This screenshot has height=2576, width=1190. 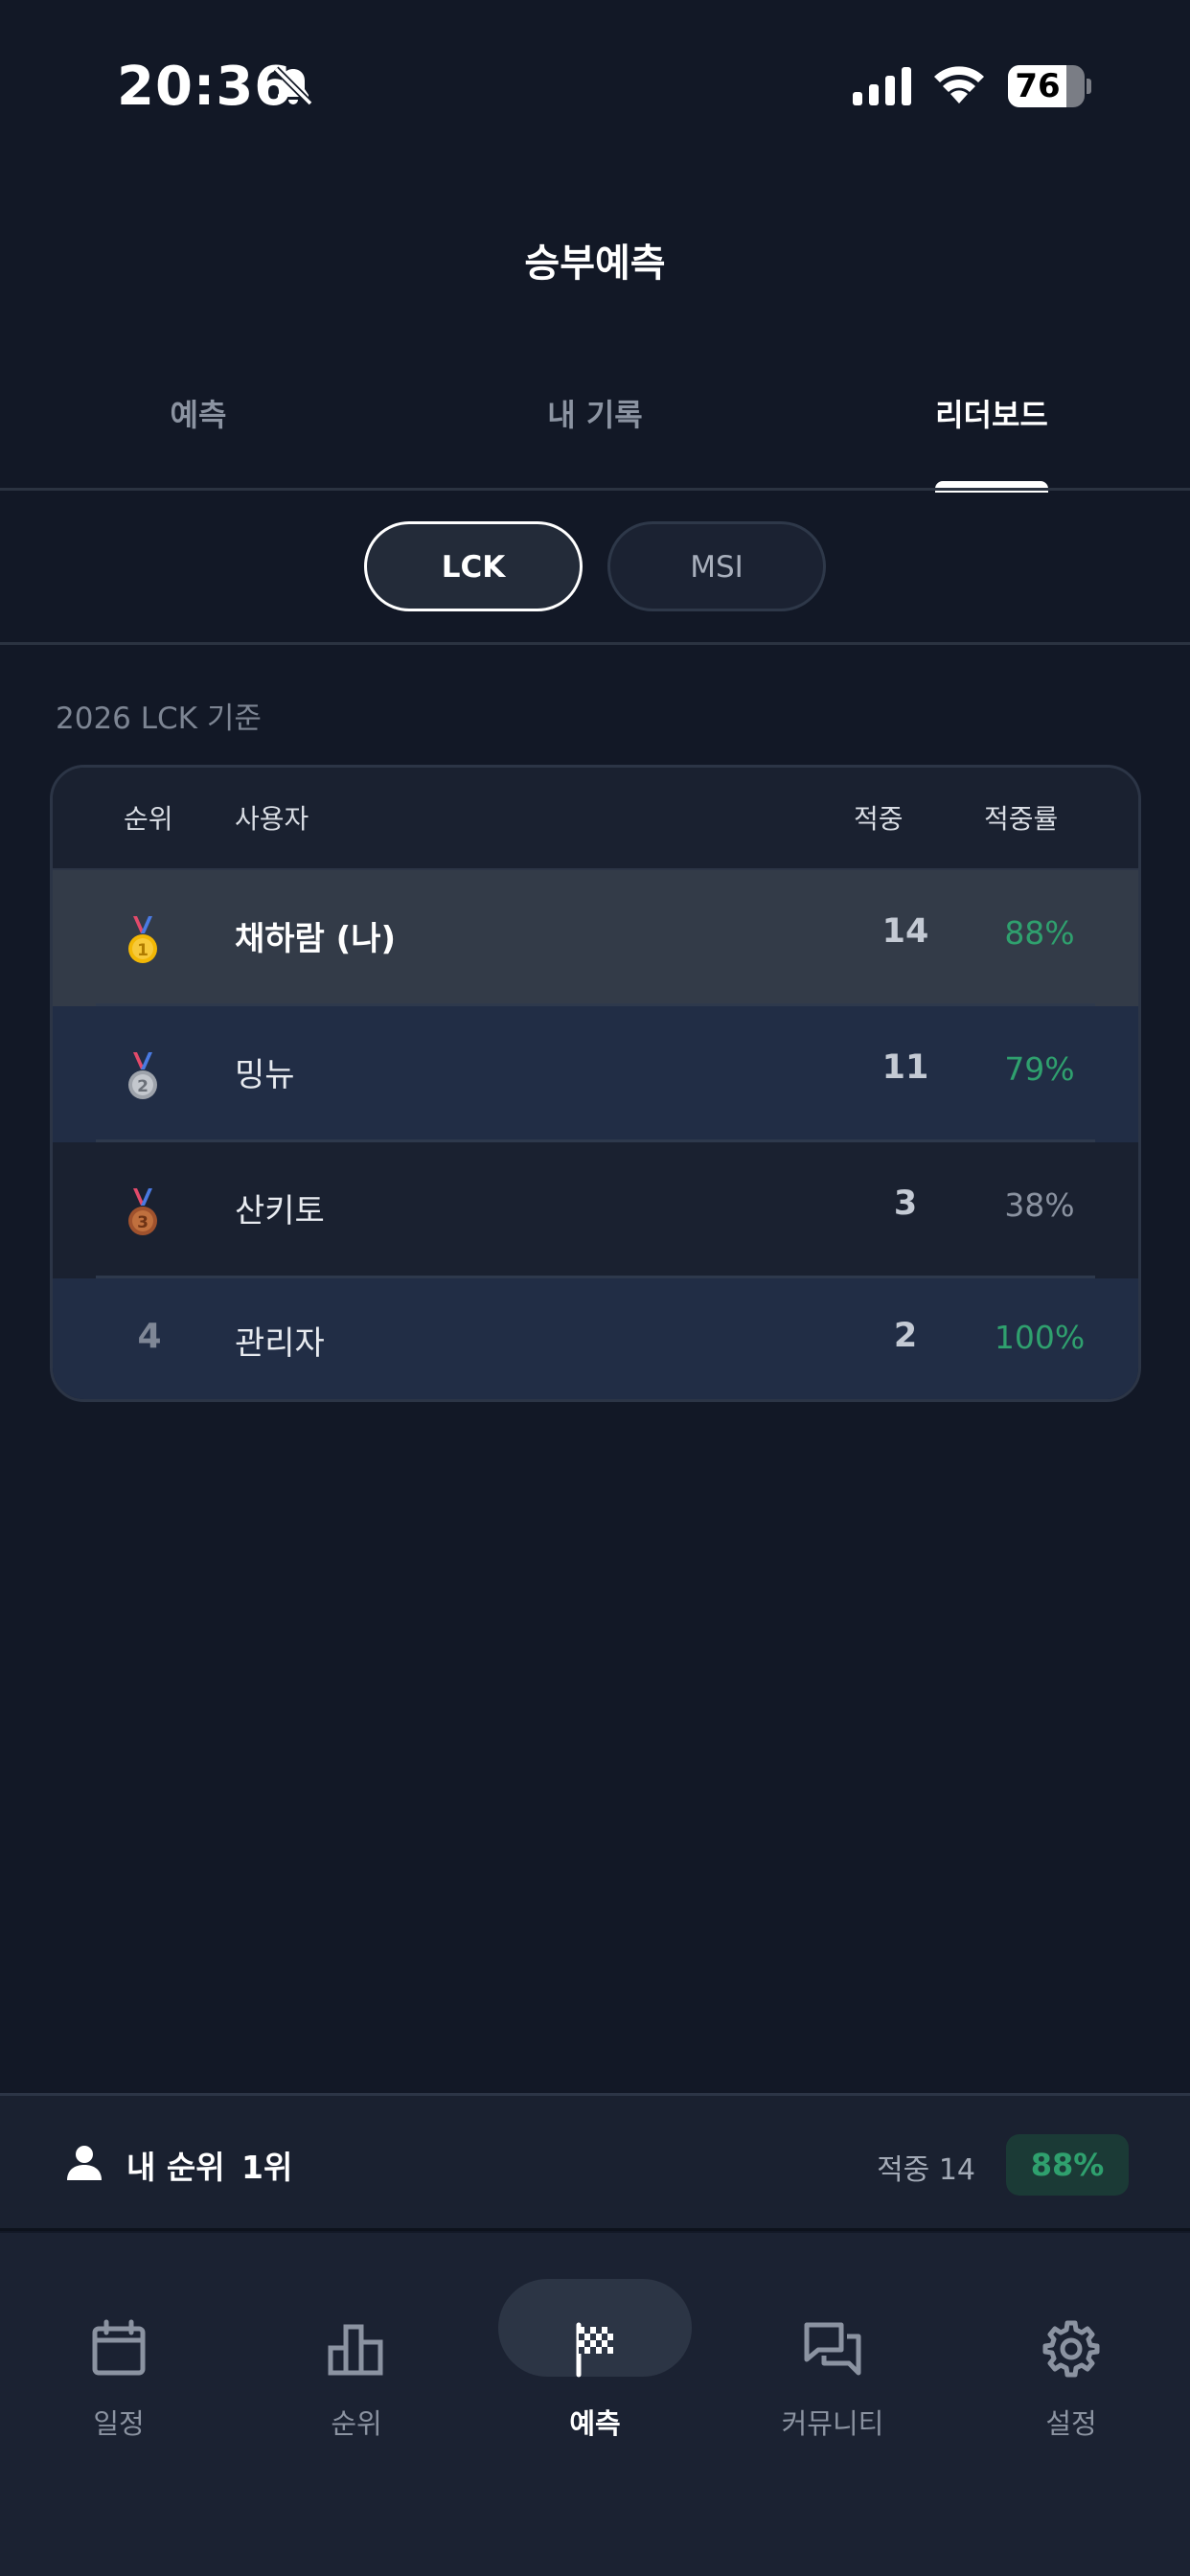 What do you see at coordinates (595, 86) in the screenshot?
I see `status-bar: 20:36 76` at bounding box center [595, 86].